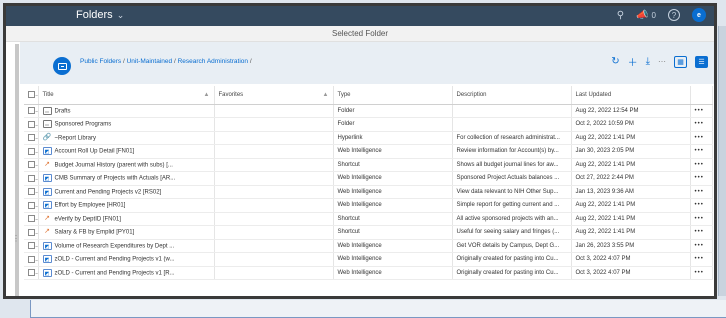 The image size is (726, 318). Describe the element at coordinates (615, 61) in the screenshot. I see `refresh-icon: ↻` at that location.